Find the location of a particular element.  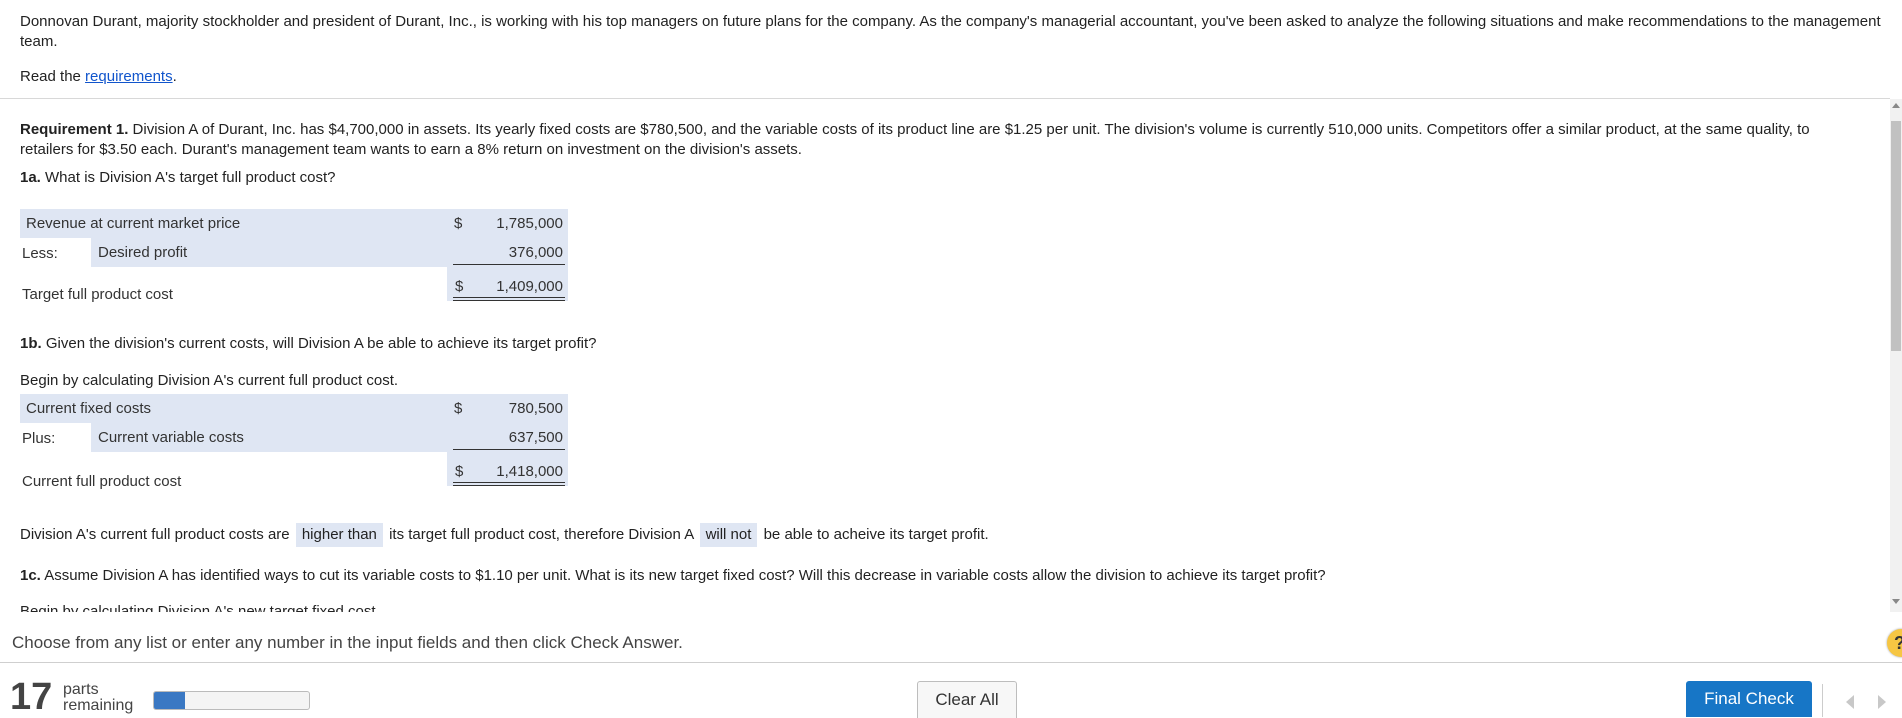

current-fixed-costs-label: Current fixed costs is located at coordinates (89, 408).